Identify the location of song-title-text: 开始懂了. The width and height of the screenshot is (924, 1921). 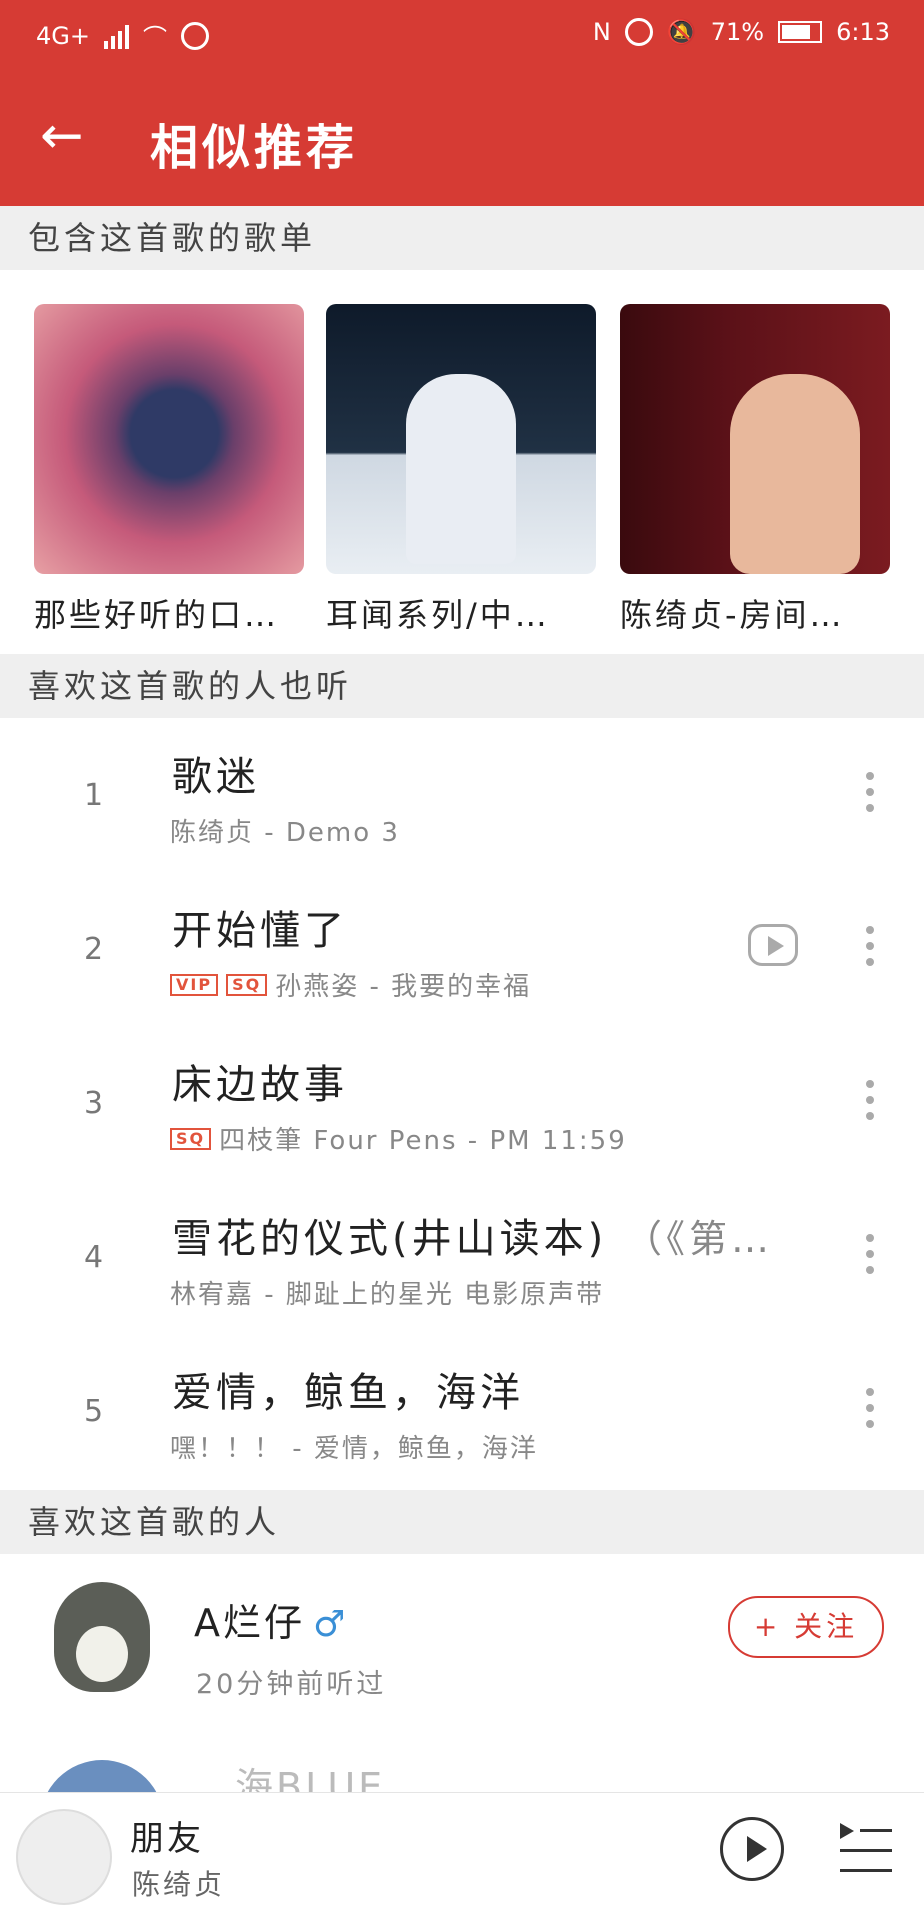
(260, 931).